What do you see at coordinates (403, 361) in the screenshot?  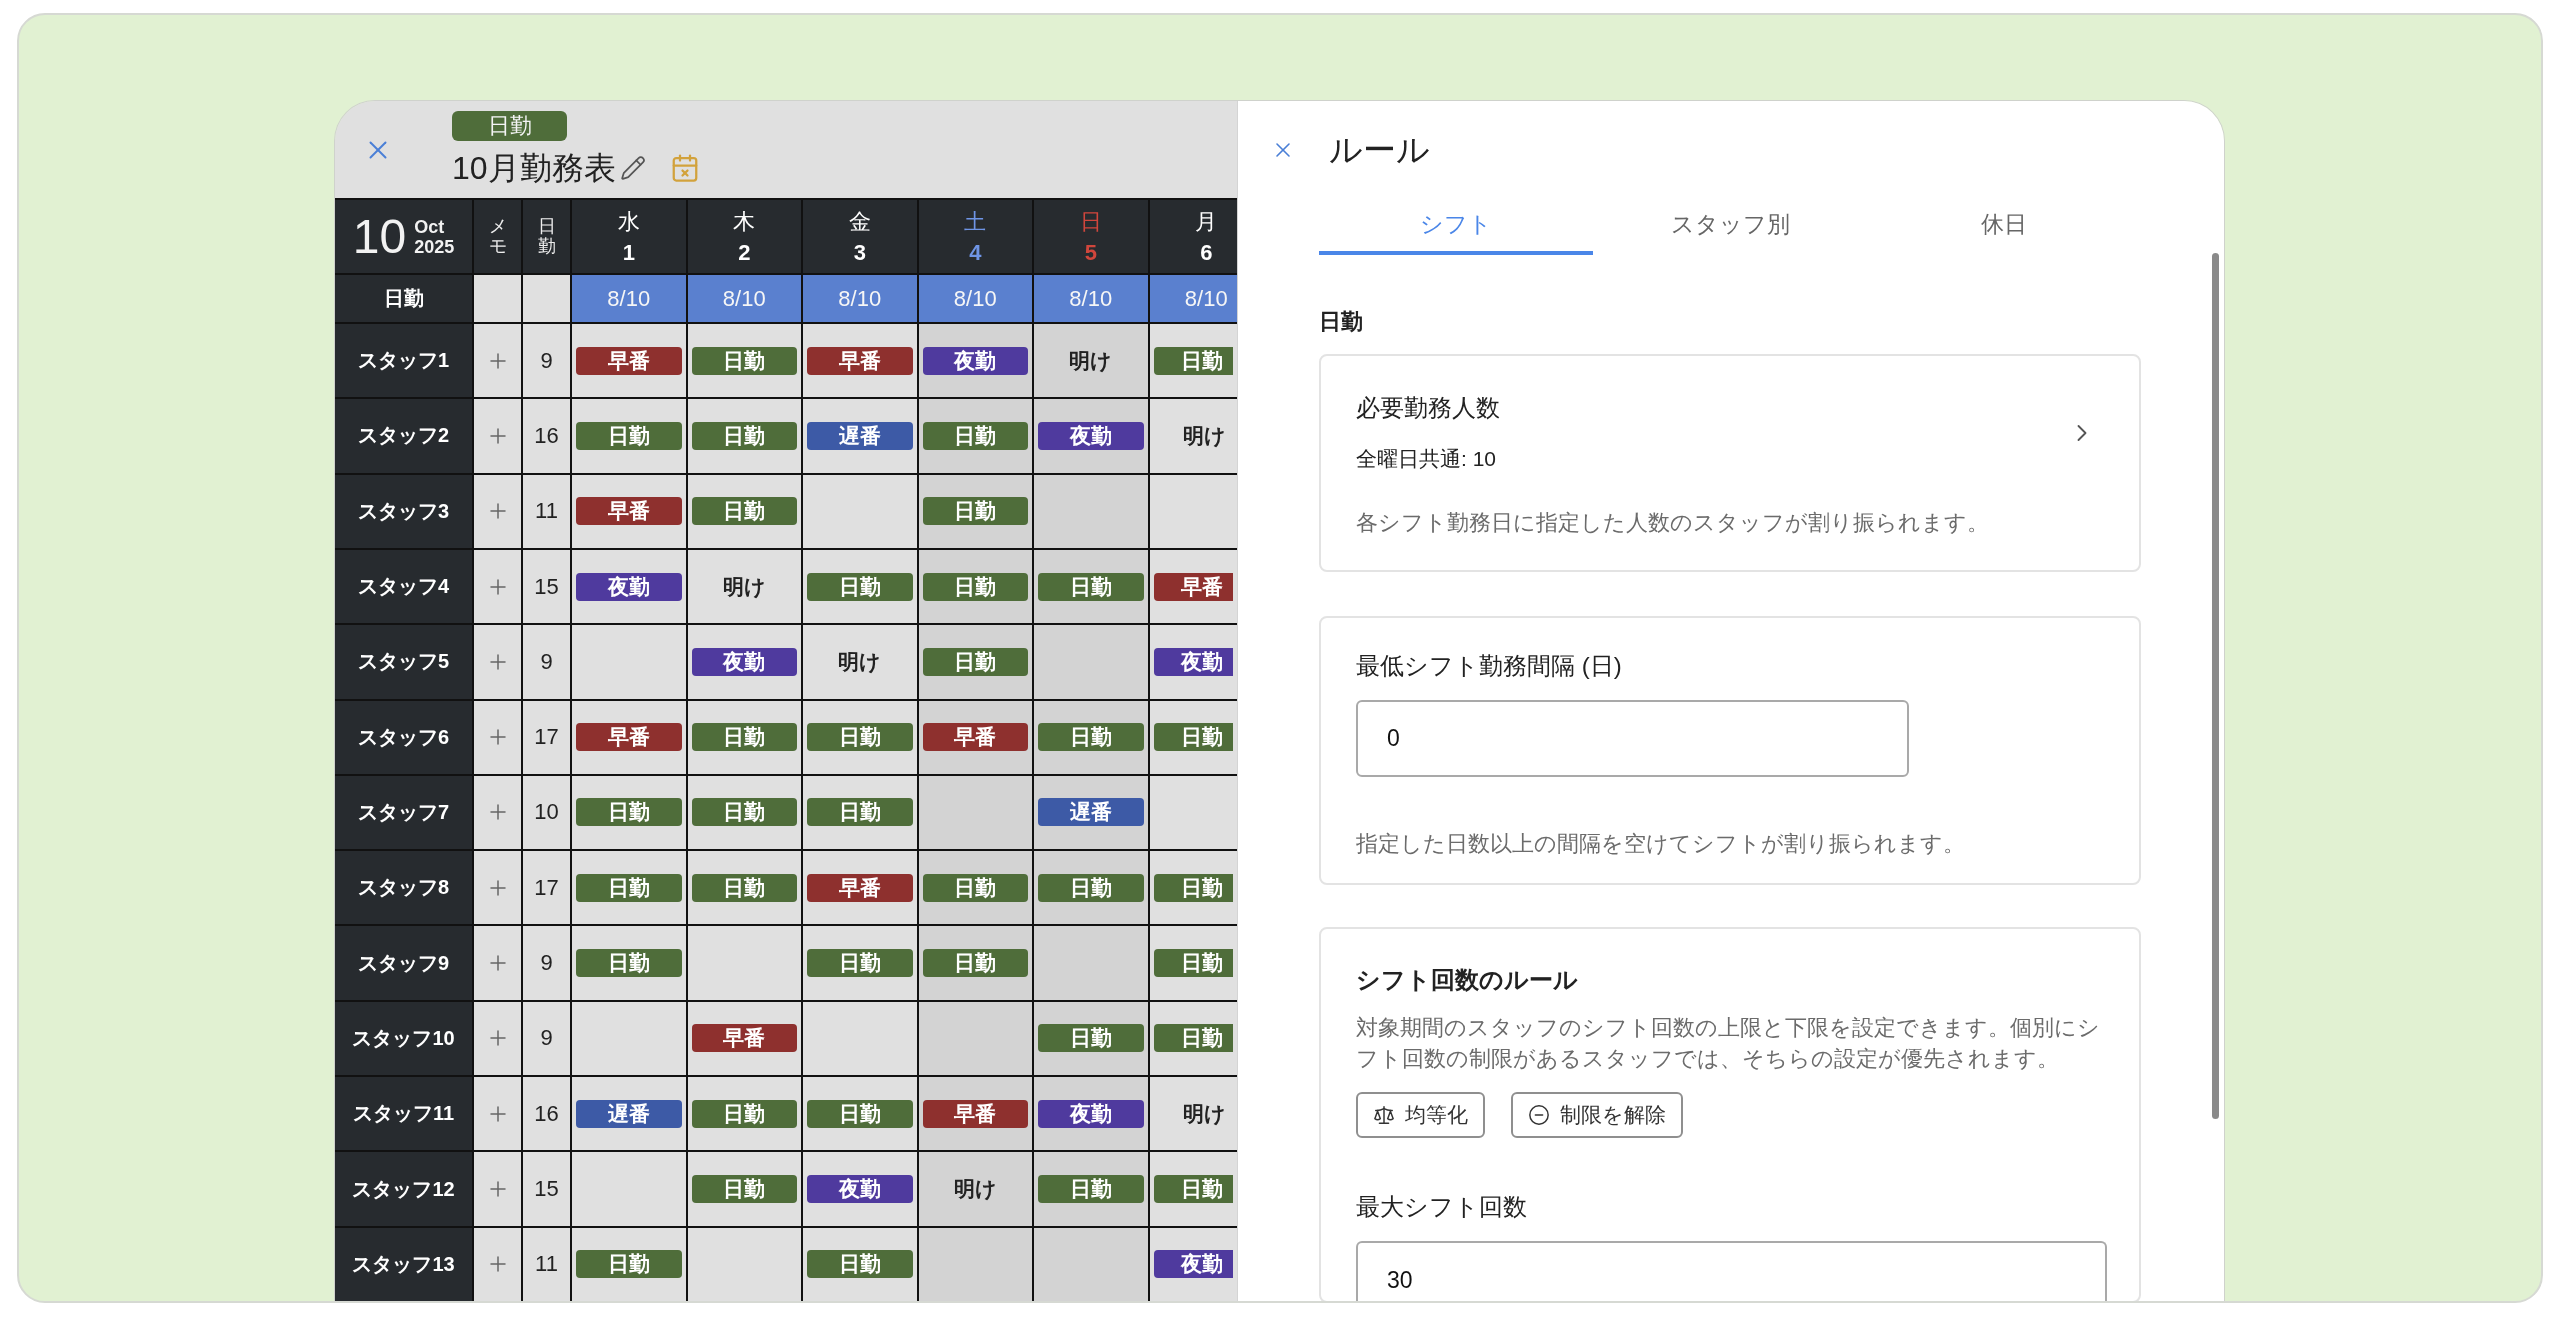 I see `staff-name: スタッフ1` at bounding box center [403, 361].